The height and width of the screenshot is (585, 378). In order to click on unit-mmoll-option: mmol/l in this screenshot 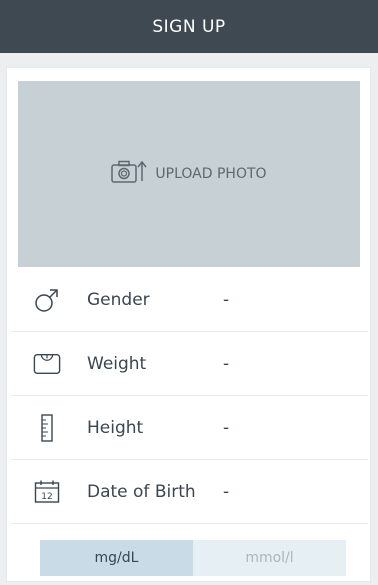, I will do `click(269, 558)`.